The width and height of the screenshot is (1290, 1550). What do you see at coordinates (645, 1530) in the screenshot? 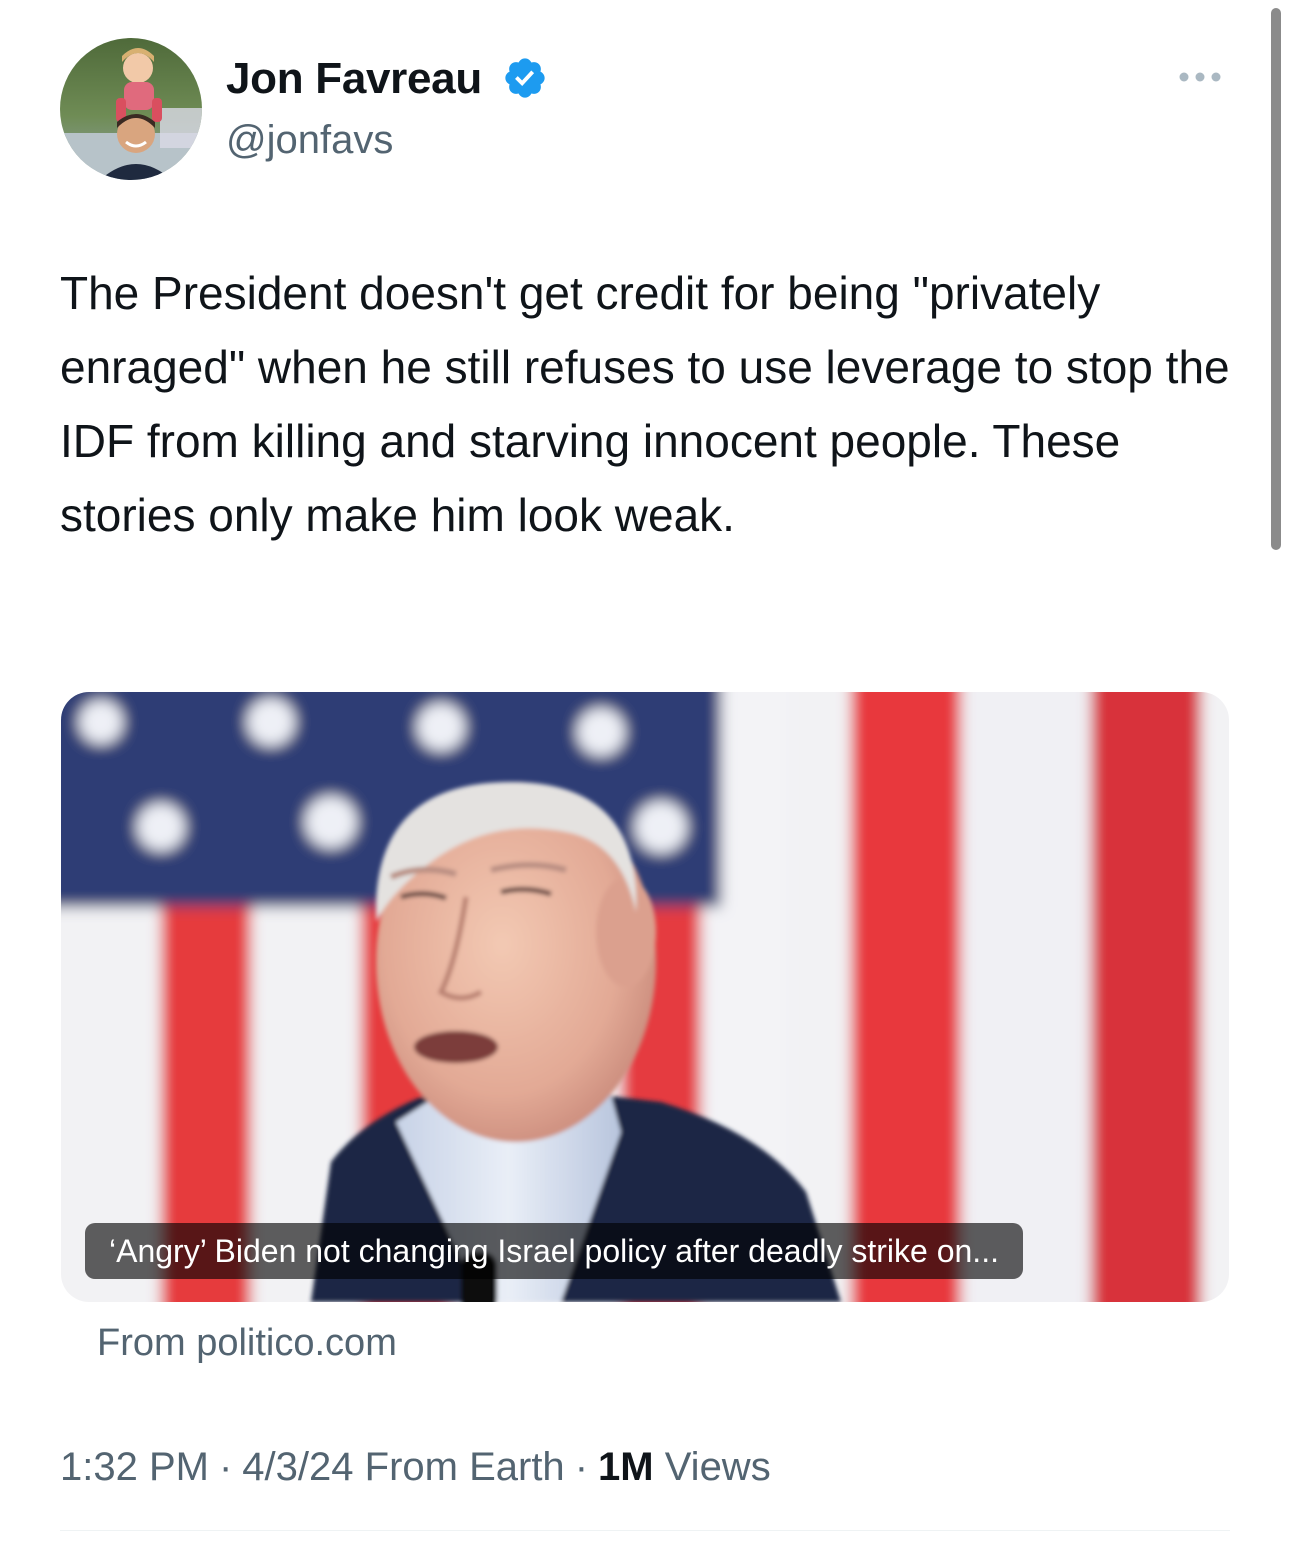
I see `divider` at bounding box center [645, 1530].